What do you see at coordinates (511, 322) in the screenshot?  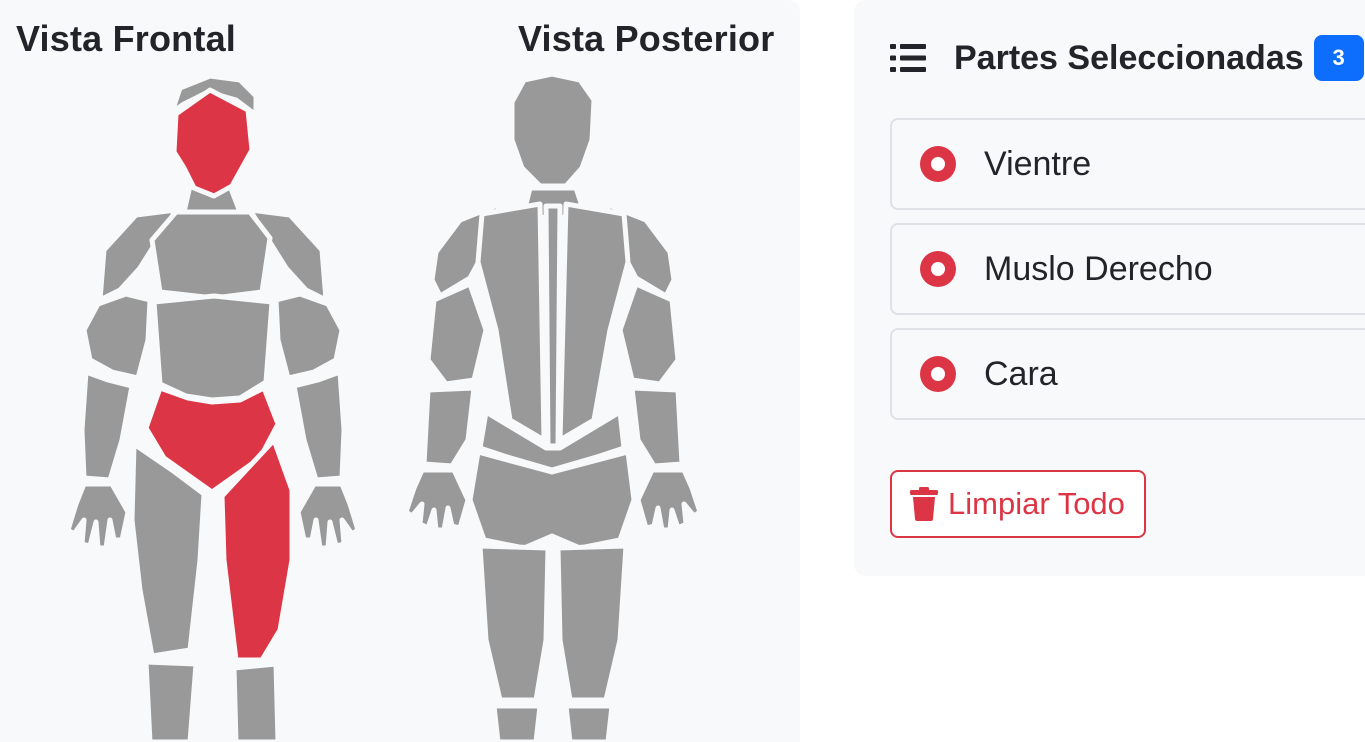 I see `back-part-upper-back-left` at bounding box center [511, 322].